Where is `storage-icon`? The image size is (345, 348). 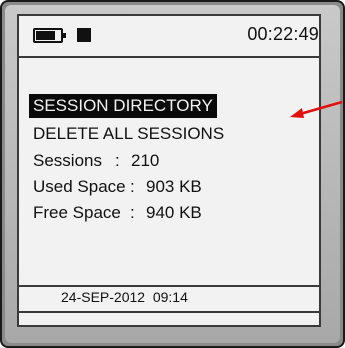 storage-icon is located at coordinates (84, 35).